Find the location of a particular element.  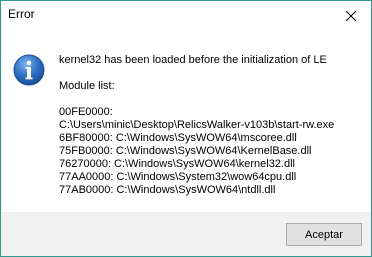

close-button is located at coordinates (351, 16).